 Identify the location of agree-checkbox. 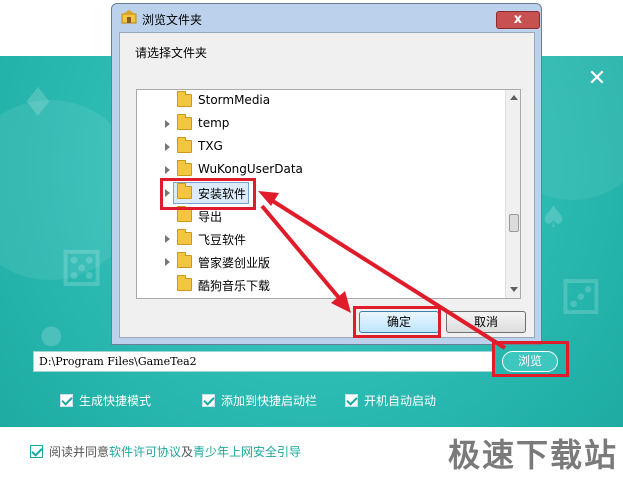
(36, 451).